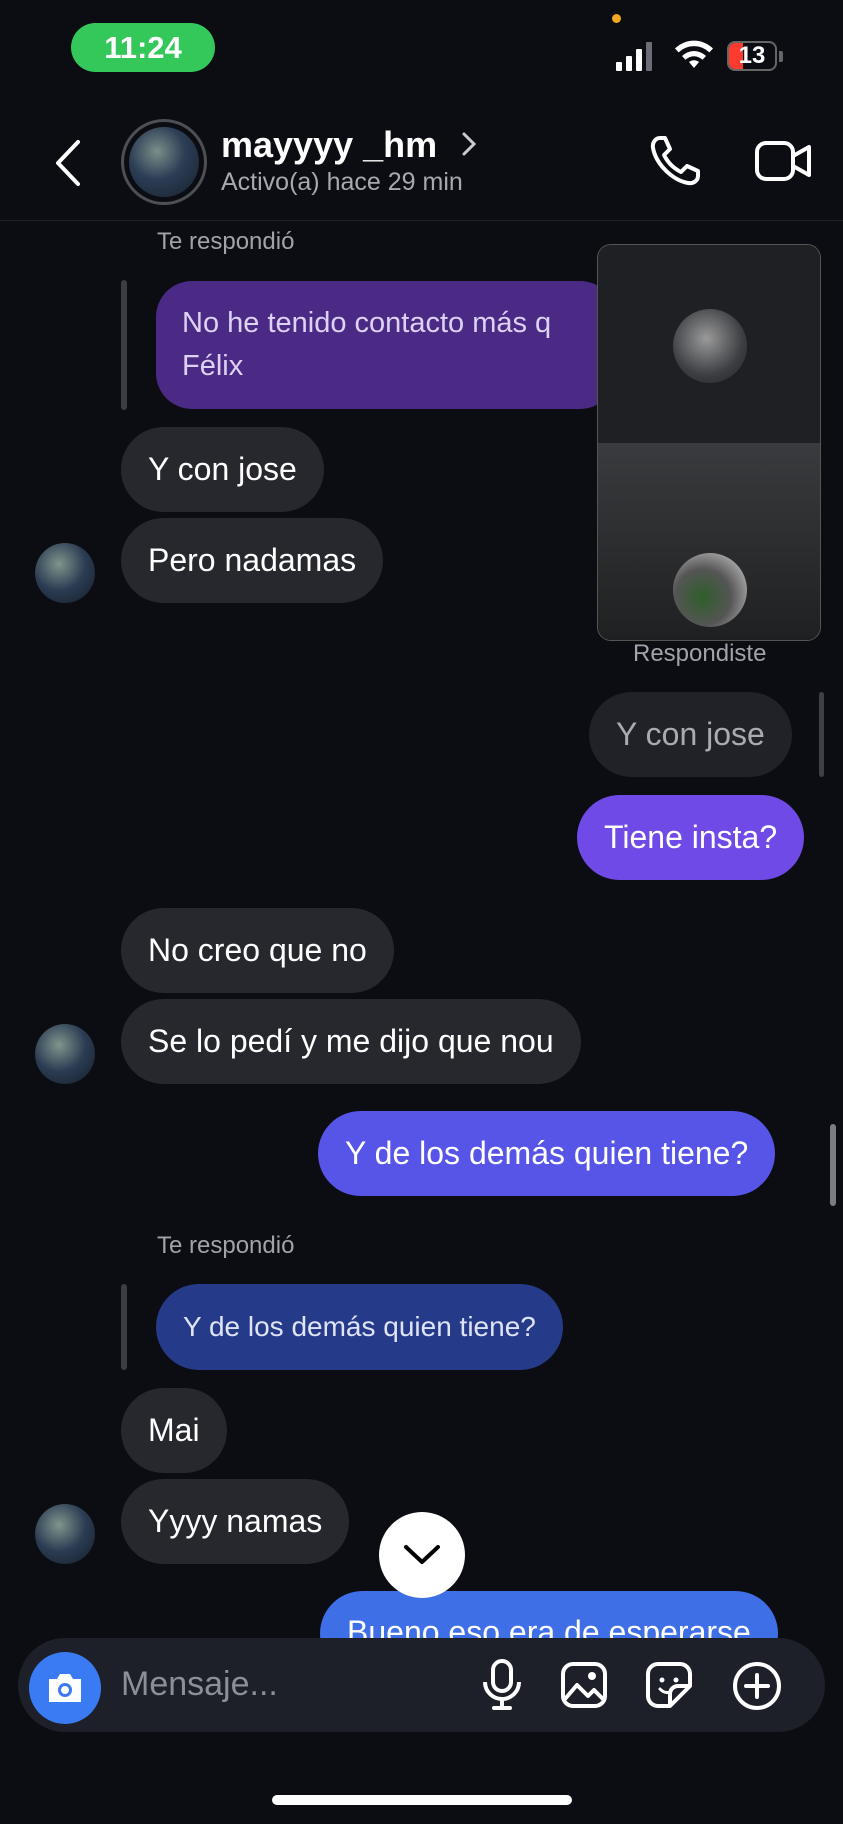  Describe the element at coordinates (174, 1430) in the screenshot. I see `incoming-message: Mai` at that location.